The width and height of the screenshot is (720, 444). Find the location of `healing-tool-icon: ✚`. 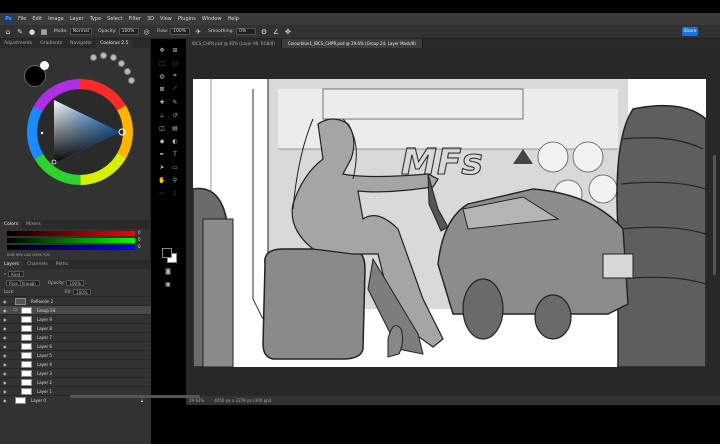

healing-tool-icon: ✚ is located at coordinates (162, 102).